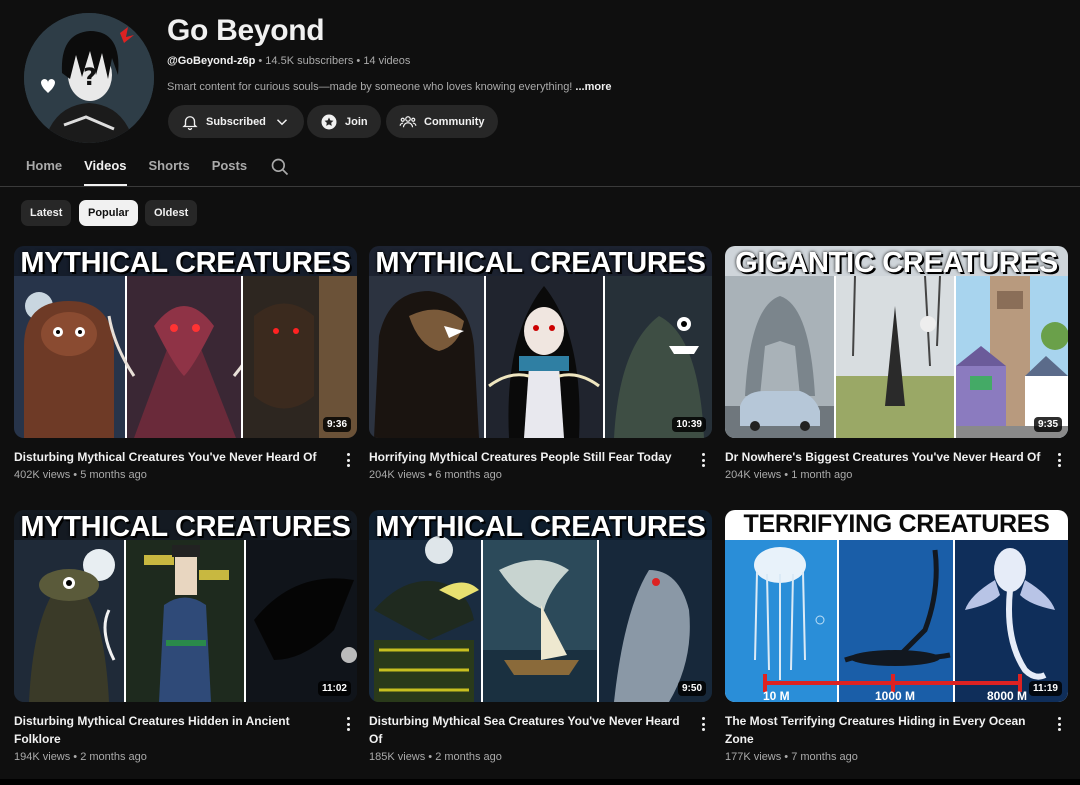  I want to click on duration-badge: 9:35, so click(1047, 424).